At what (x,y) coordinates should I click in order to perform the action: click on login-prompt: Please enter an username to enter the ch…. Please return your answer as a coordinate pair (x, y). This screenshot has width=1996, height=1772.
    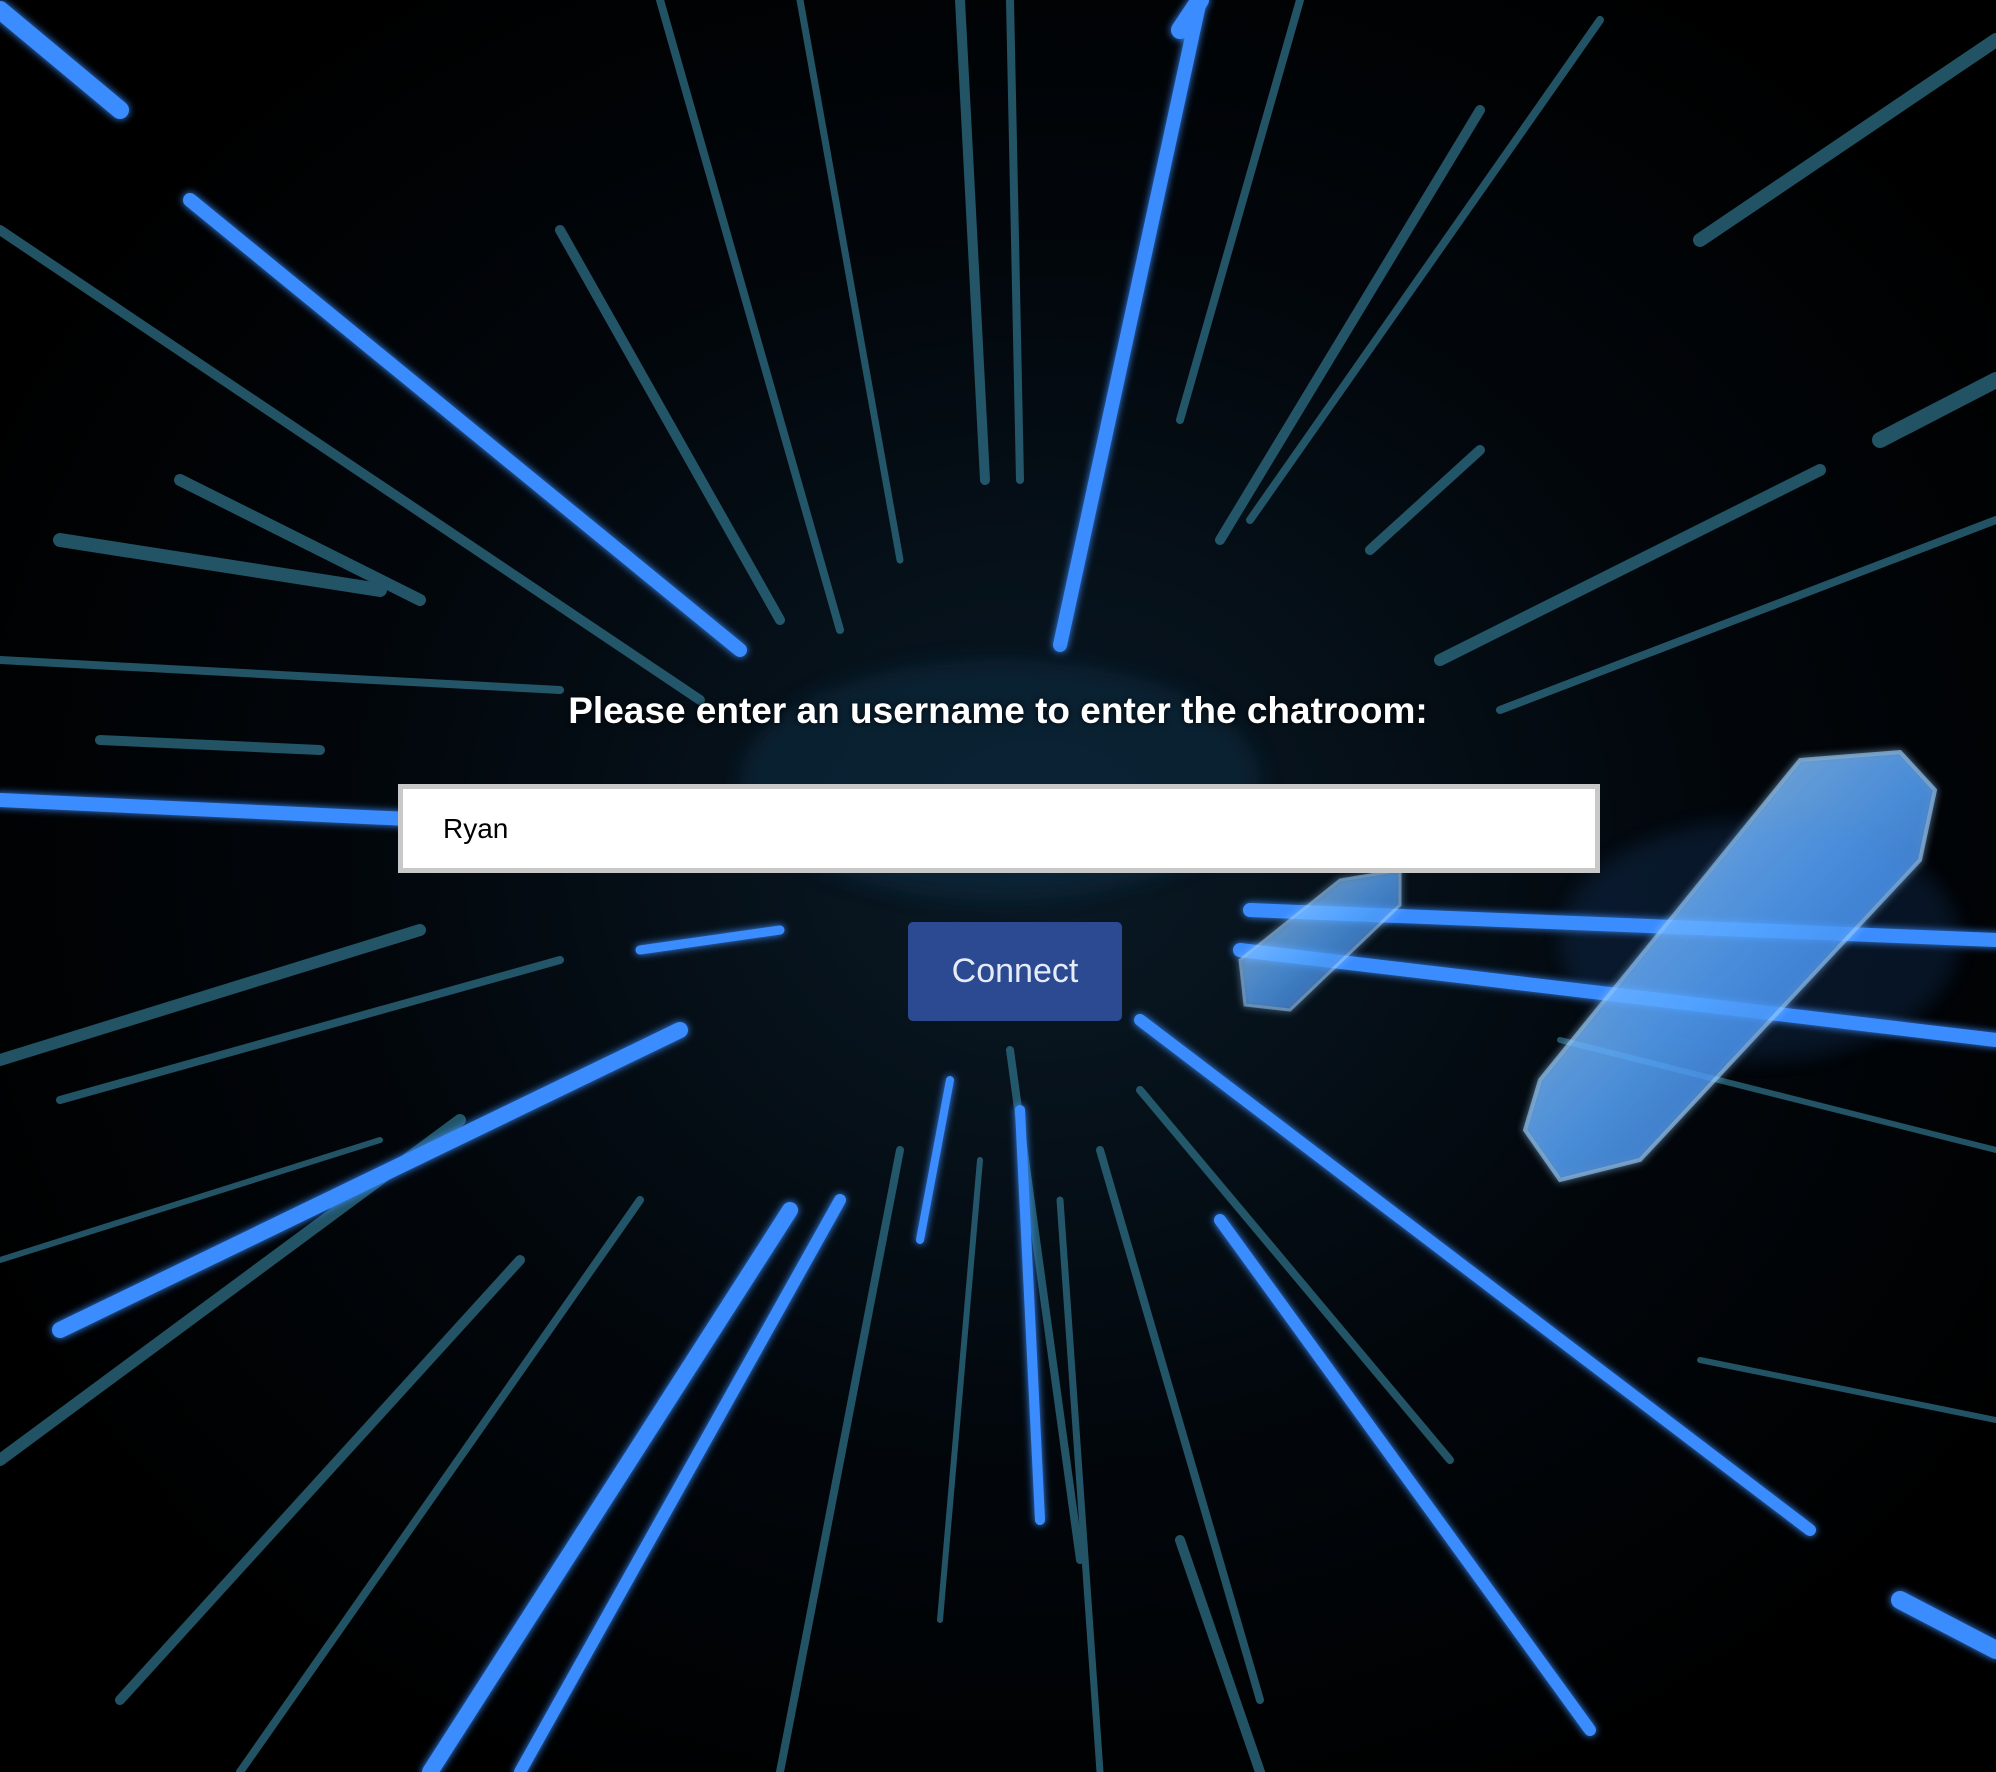
    Looking at the image, I should click on (998, 710).